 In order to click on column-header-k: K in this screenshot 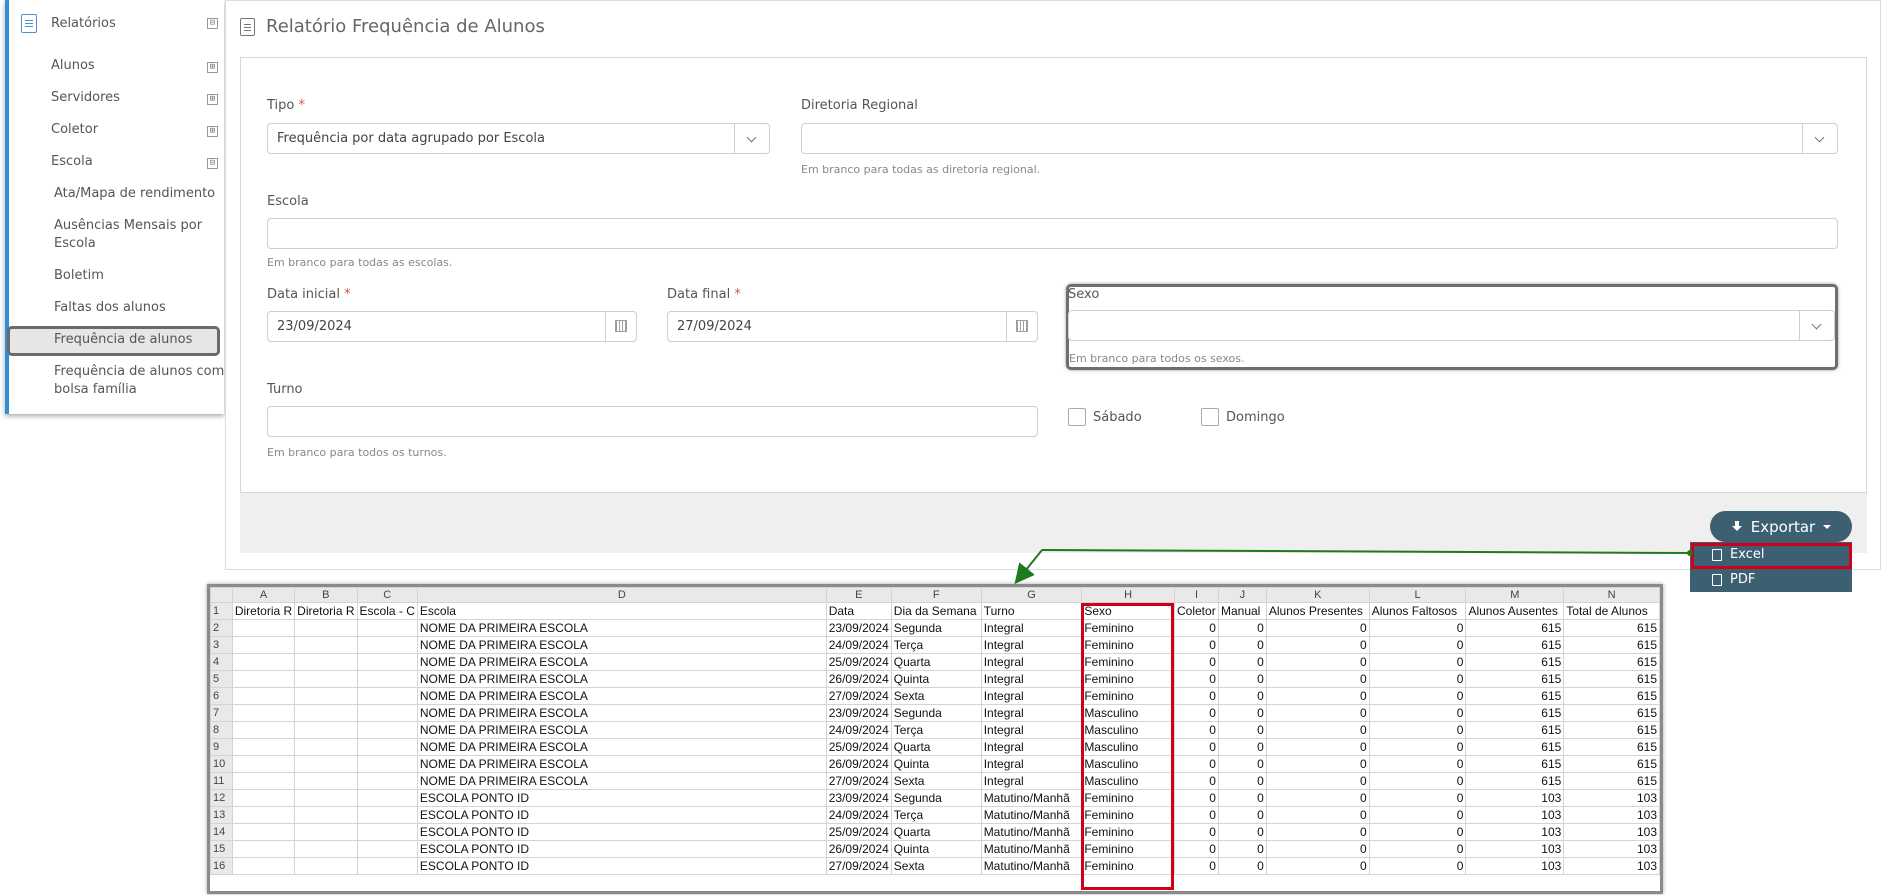, I will do `click(1317, 595)`.